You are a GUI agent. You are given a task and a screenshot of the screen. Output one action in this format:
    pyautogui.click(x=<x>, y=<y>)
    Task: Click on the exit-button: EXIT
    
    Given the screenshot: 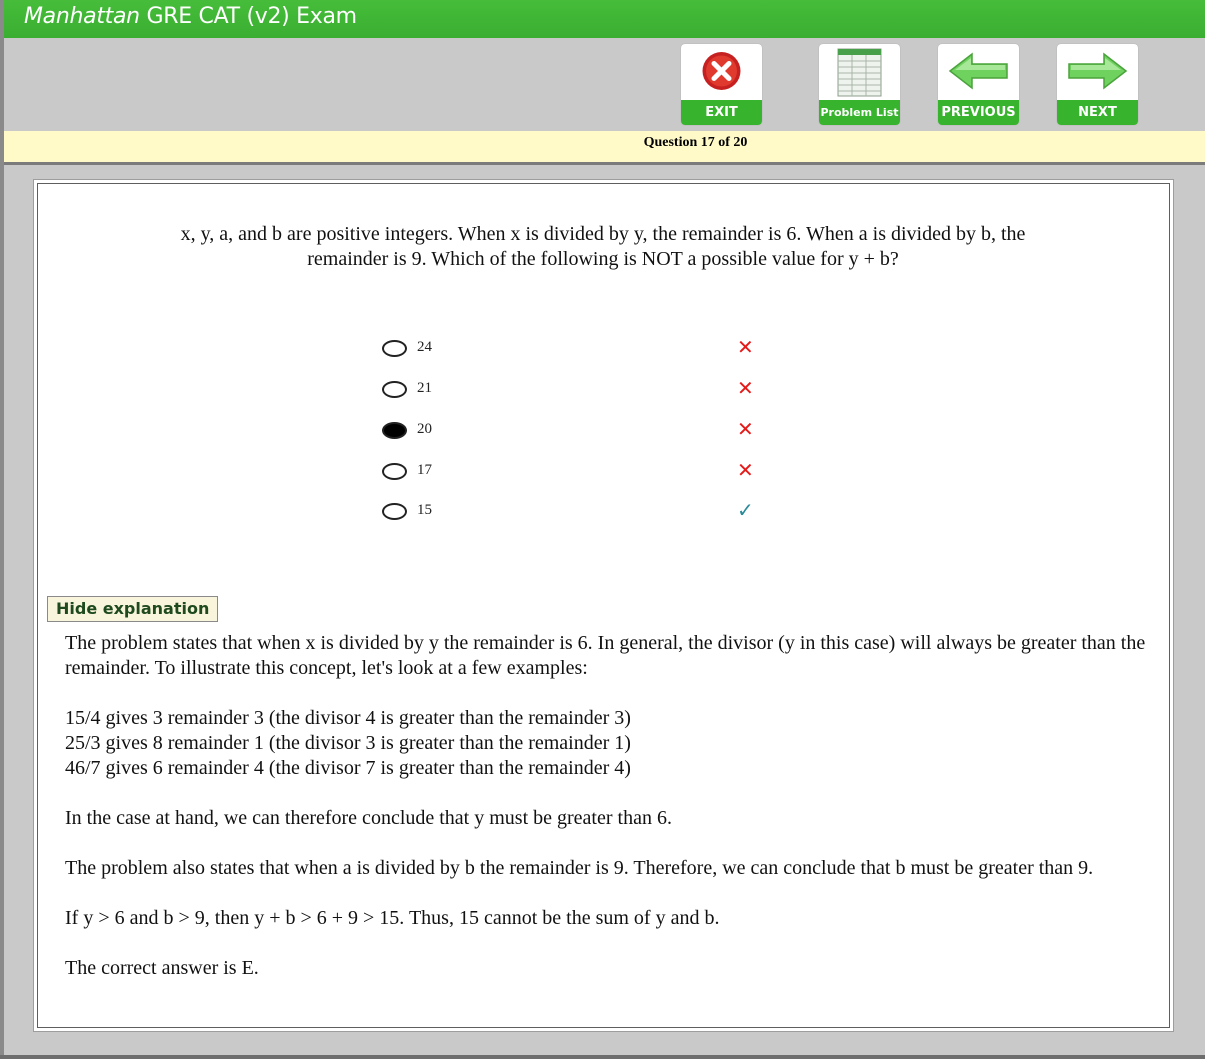 What is the action you would take?
    pyautogui.click(x=721, y=84)
    